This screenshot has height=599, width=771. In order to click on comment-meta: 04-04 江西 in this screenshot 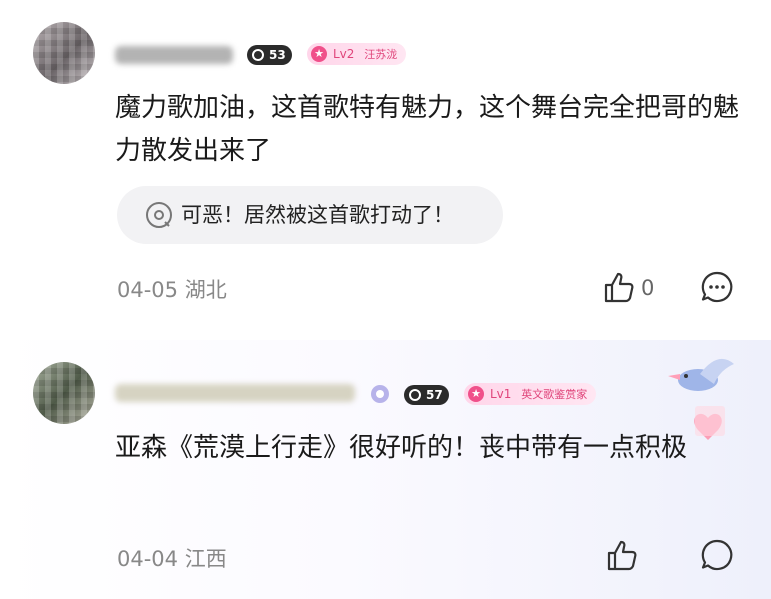, I will do `click(172, 558)`.